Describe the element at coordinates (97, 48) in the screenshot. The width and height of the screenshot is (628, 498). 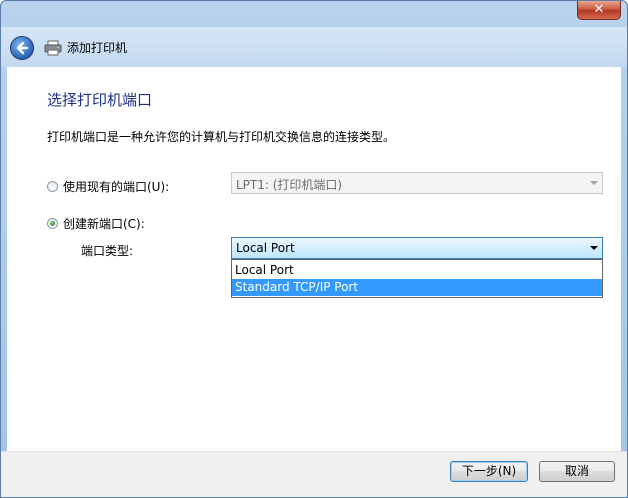
I see `wizard-title: 添加打印机` at that location.